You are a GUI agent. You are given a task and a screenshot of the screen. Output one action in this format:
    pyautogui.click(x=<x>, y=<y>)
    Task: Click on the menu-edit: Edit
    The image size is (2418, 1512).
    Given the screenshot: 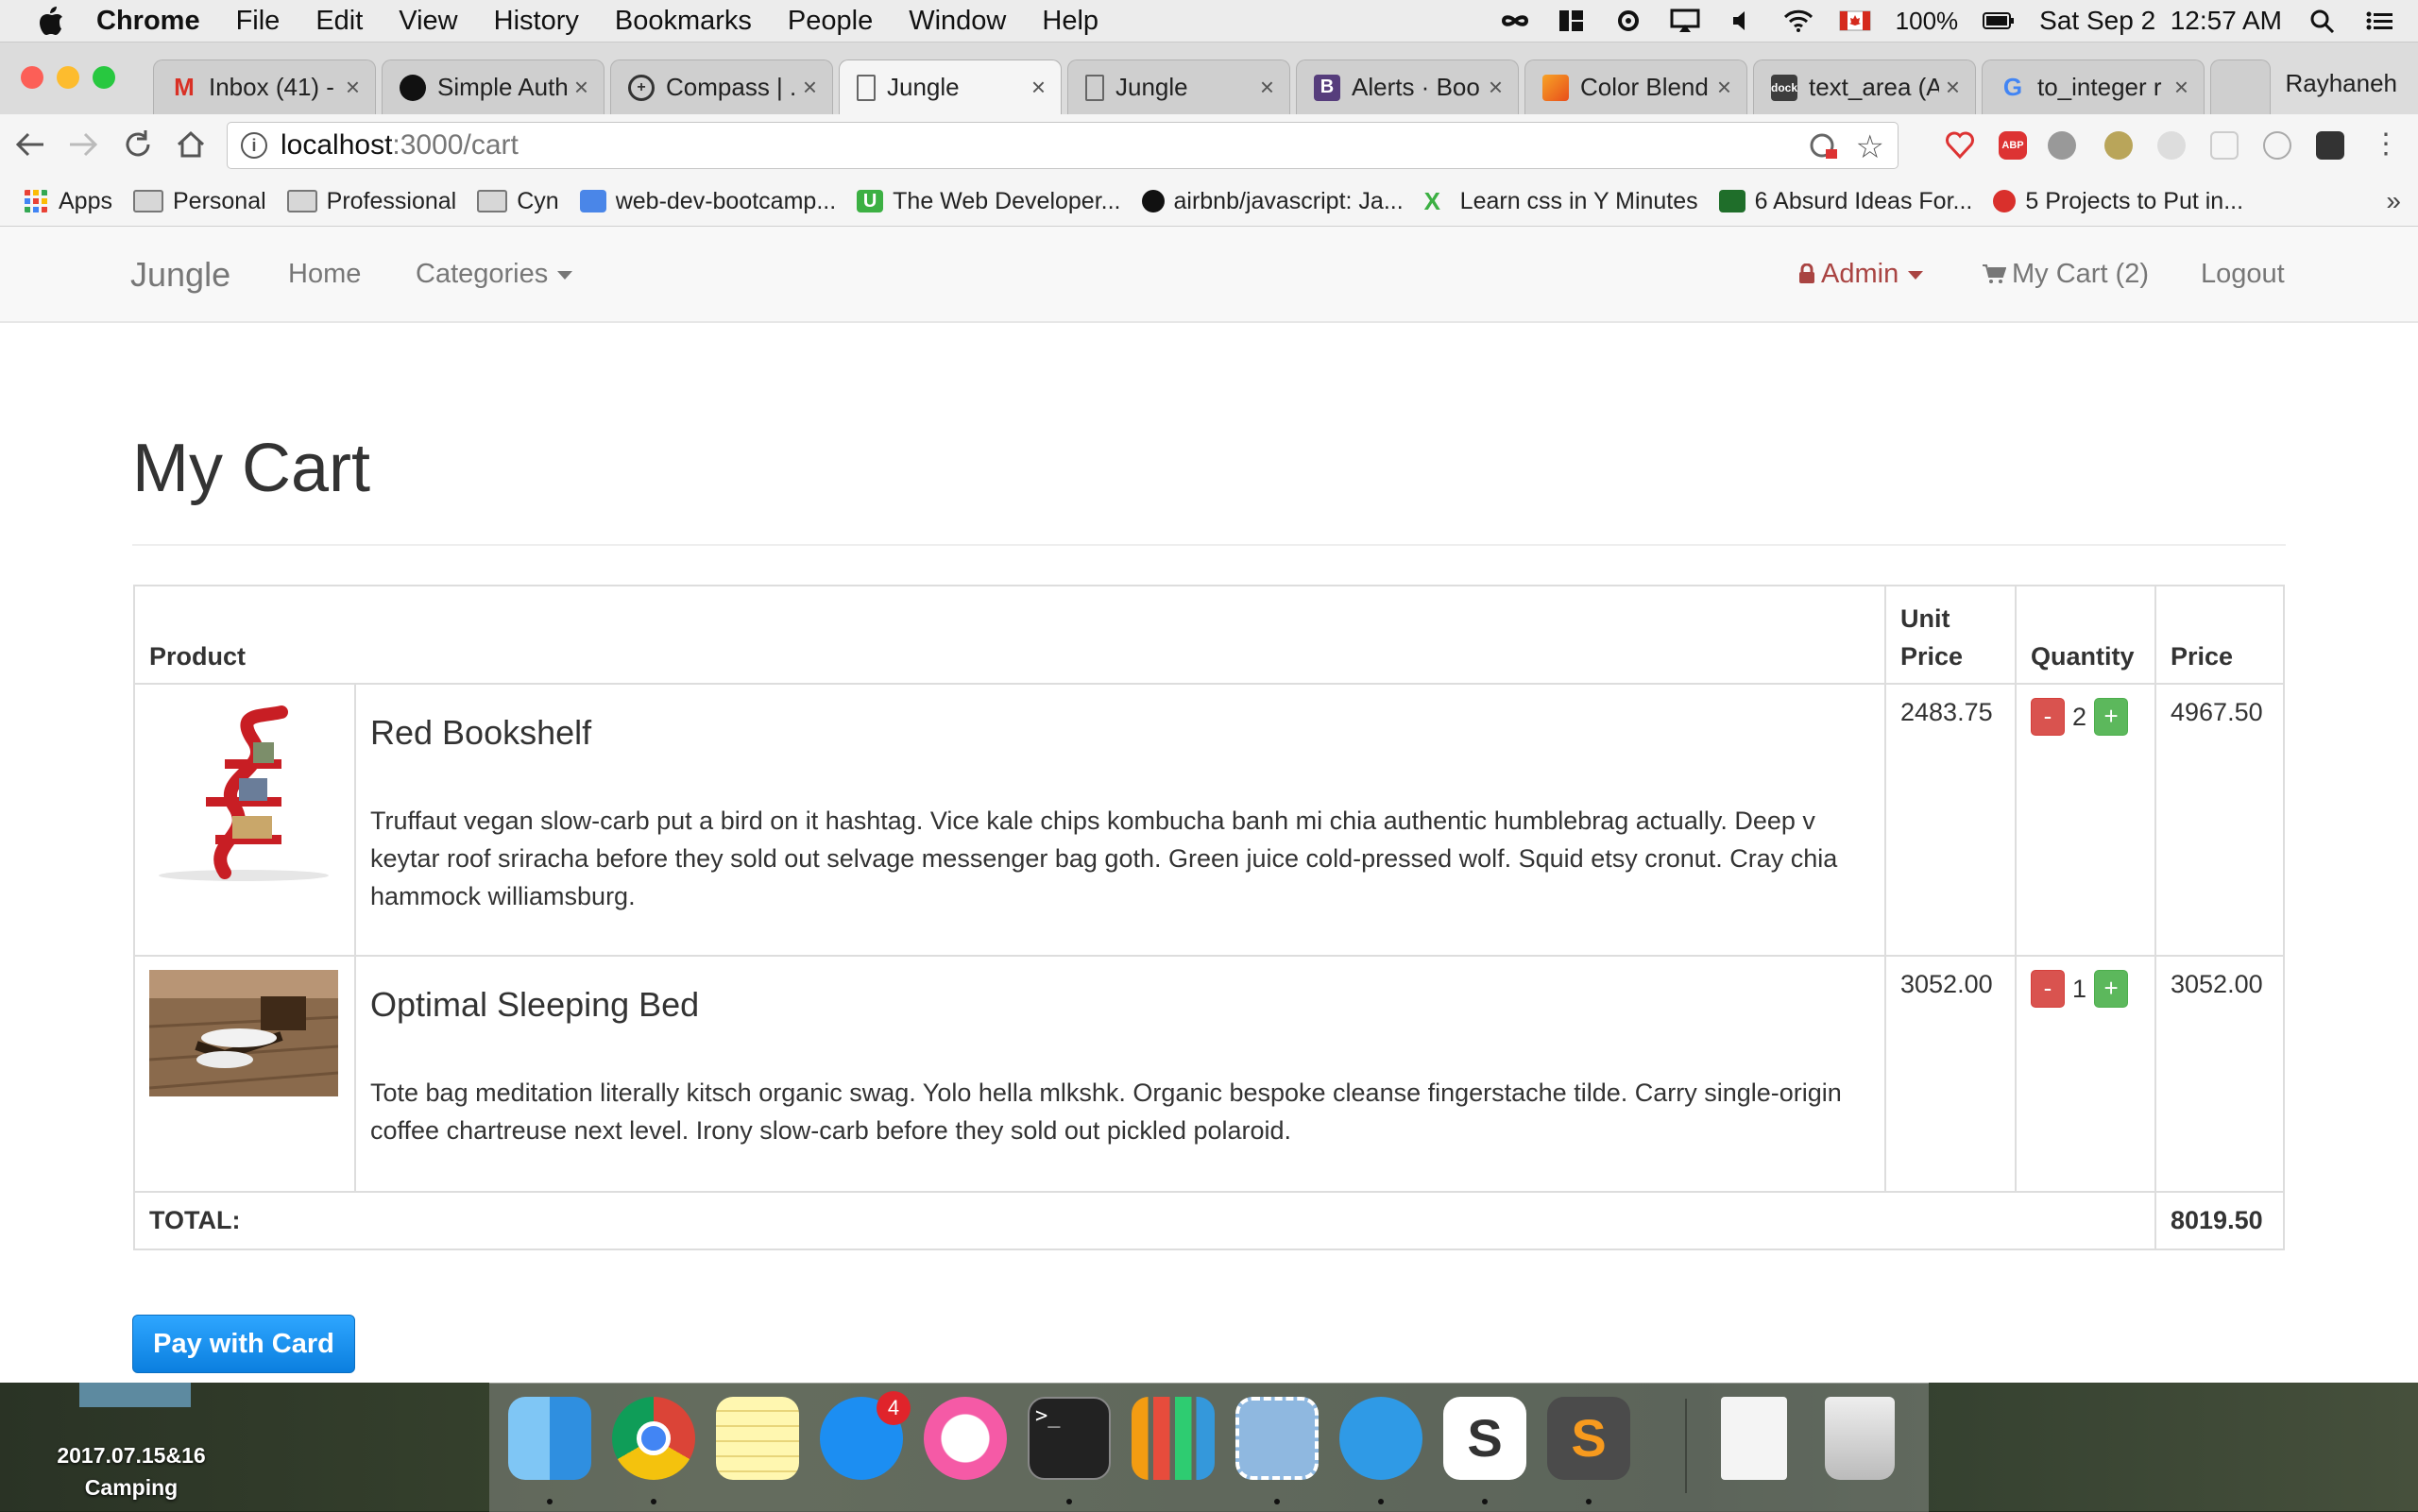 What is the action you would take?
    pyautogui.click(x=339, y=21)
    